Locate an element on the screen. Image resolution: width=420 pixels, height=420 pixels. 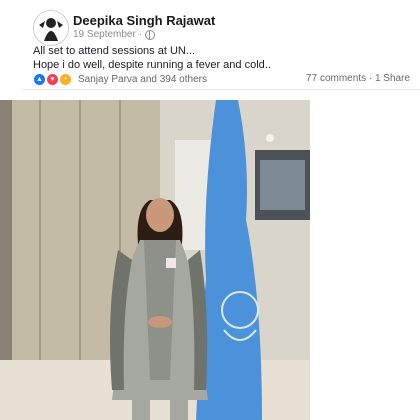
wow-reaction-icon: • is located at coordinates (65, 79).